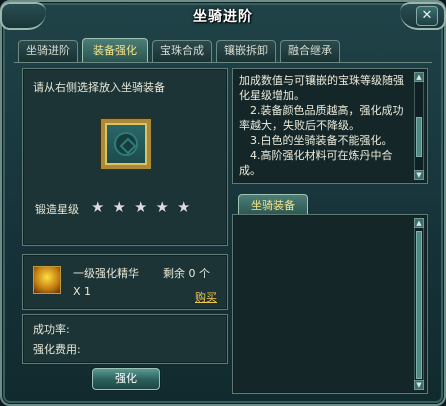 The height and width of the screenshot is (406, 446). I want to click on stats-panel: 成功率: 强化费用:, so click(125, 339).